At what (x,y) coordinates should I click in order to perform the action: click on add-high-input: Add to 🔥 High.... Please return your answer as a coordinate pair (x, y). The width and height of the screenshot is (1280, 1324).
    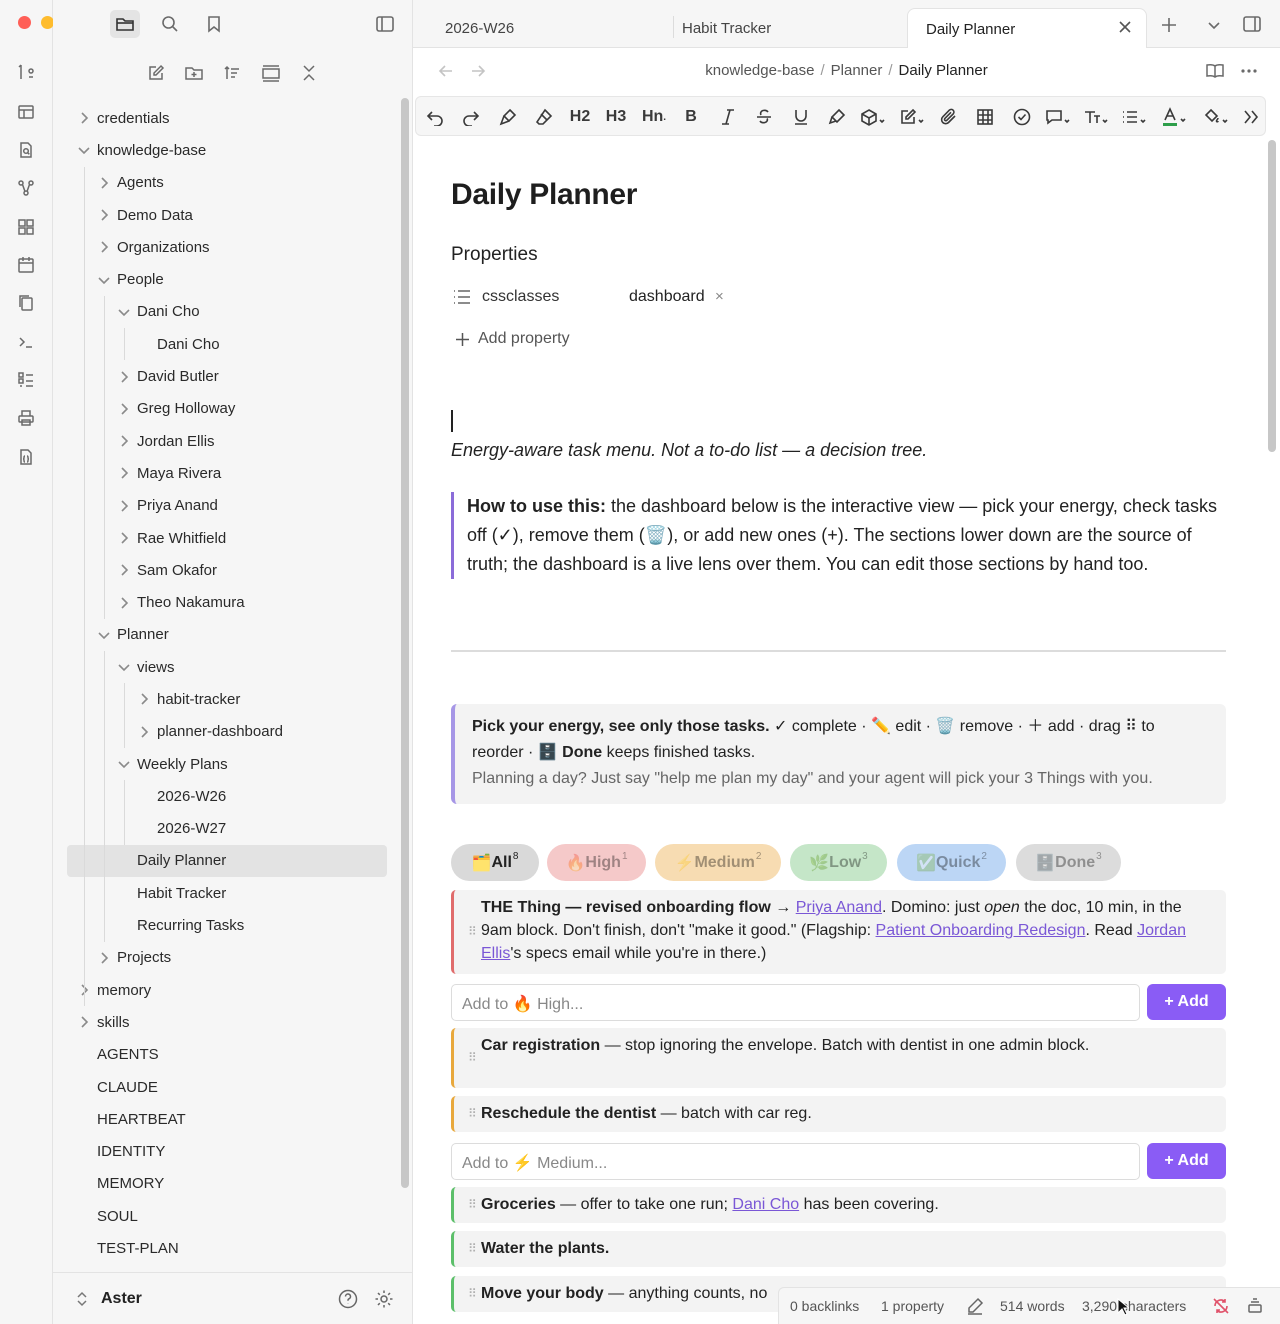
    Looking at the image, I should click on (795, 1002).